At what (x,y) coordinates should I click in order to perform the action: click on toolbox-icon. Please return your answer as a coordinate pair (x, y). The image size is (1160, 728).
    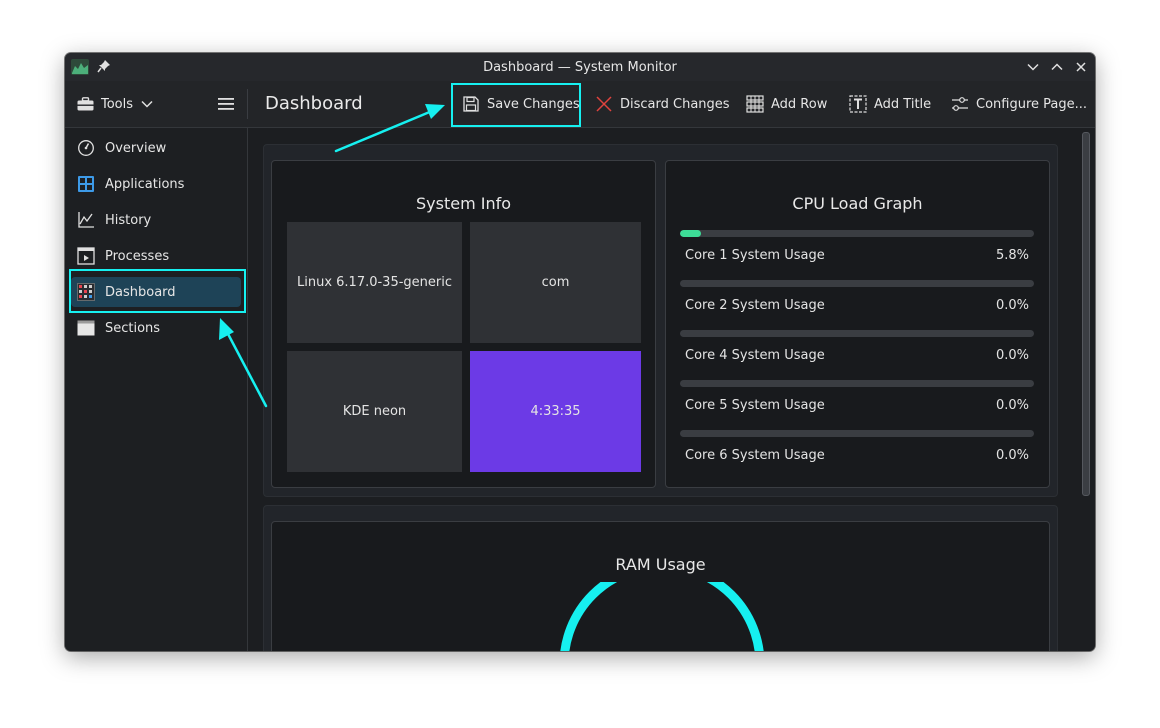
    Looking at the image, I should click on (85, 104).